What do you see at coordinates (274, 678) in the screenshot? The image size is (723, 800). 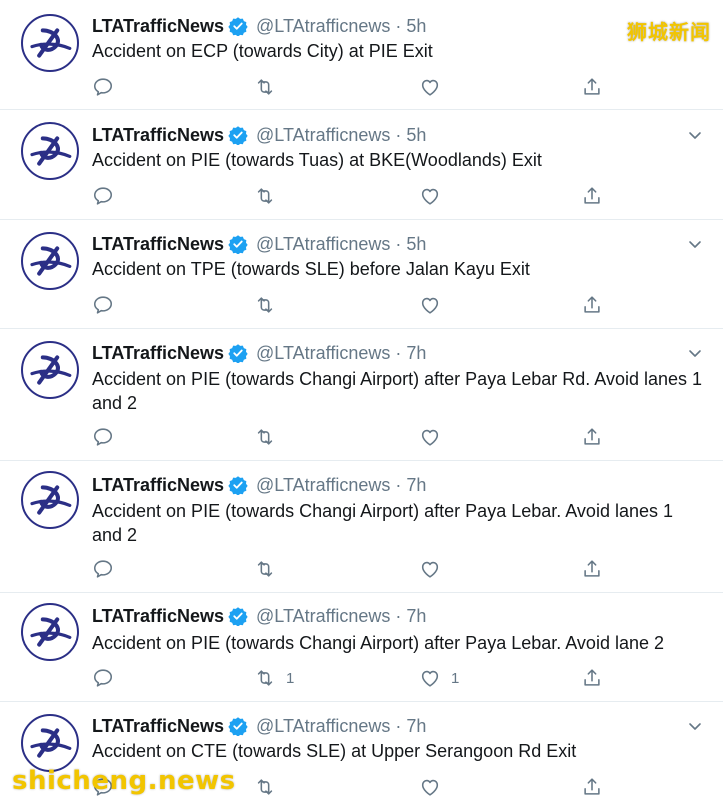 I see `retweet-button: 1` at bounding box center [274, 678].